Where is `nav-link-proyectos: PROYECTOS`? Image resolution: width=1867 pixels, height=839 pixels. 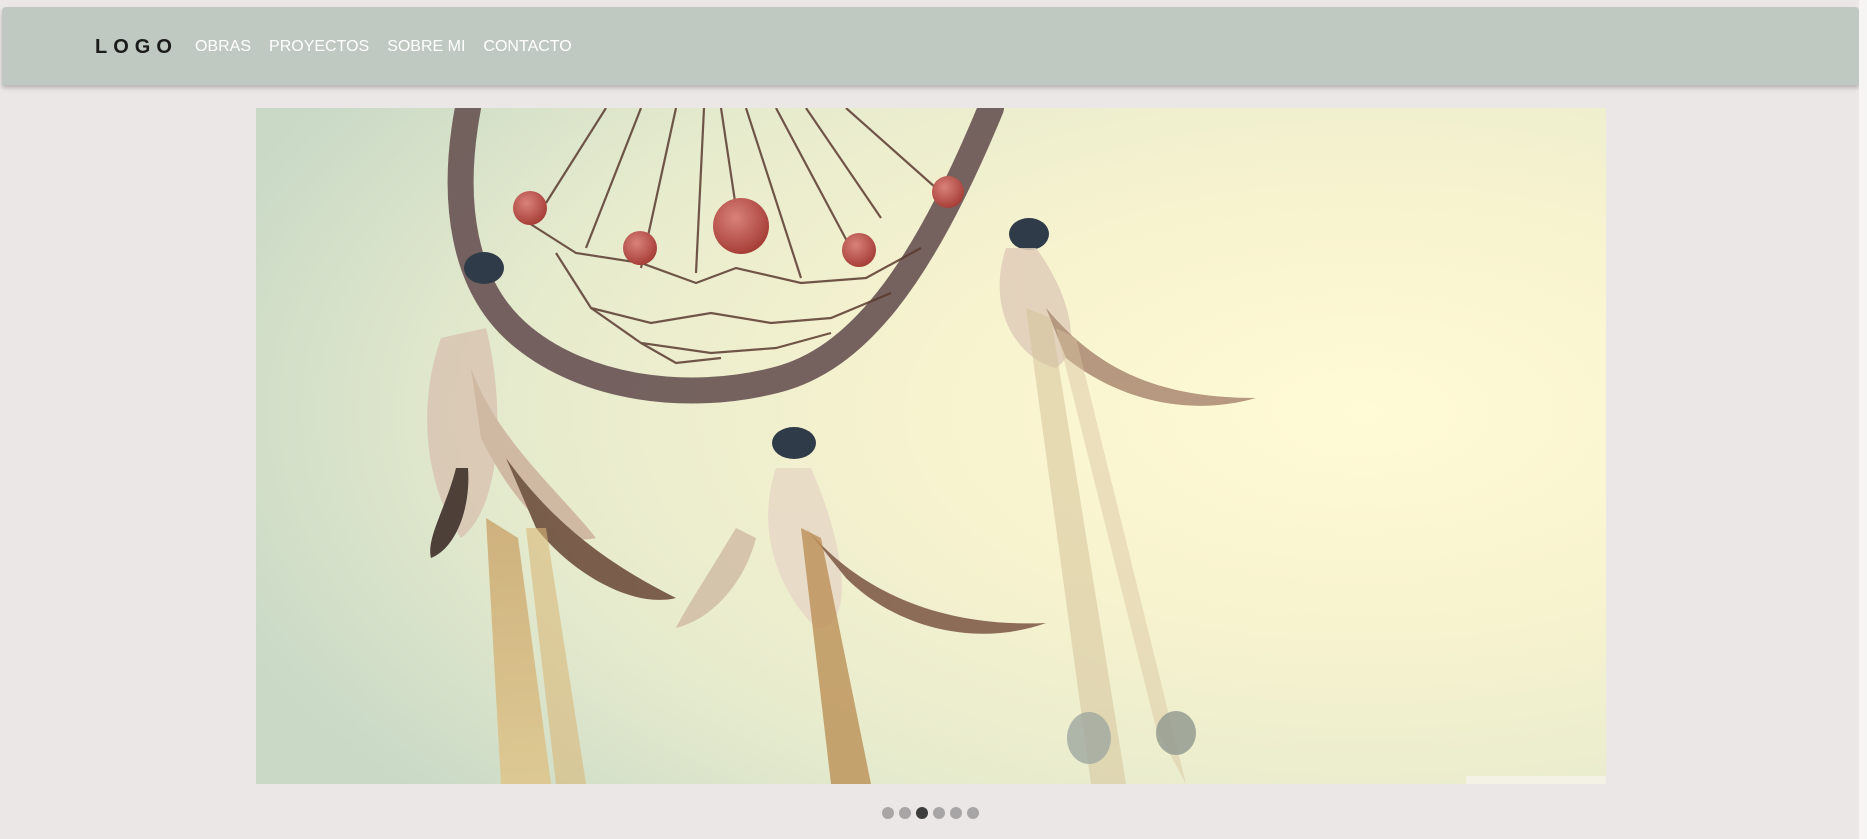
nav-link-proyectos: PROYECTOS is located at coordinates (319, 47).